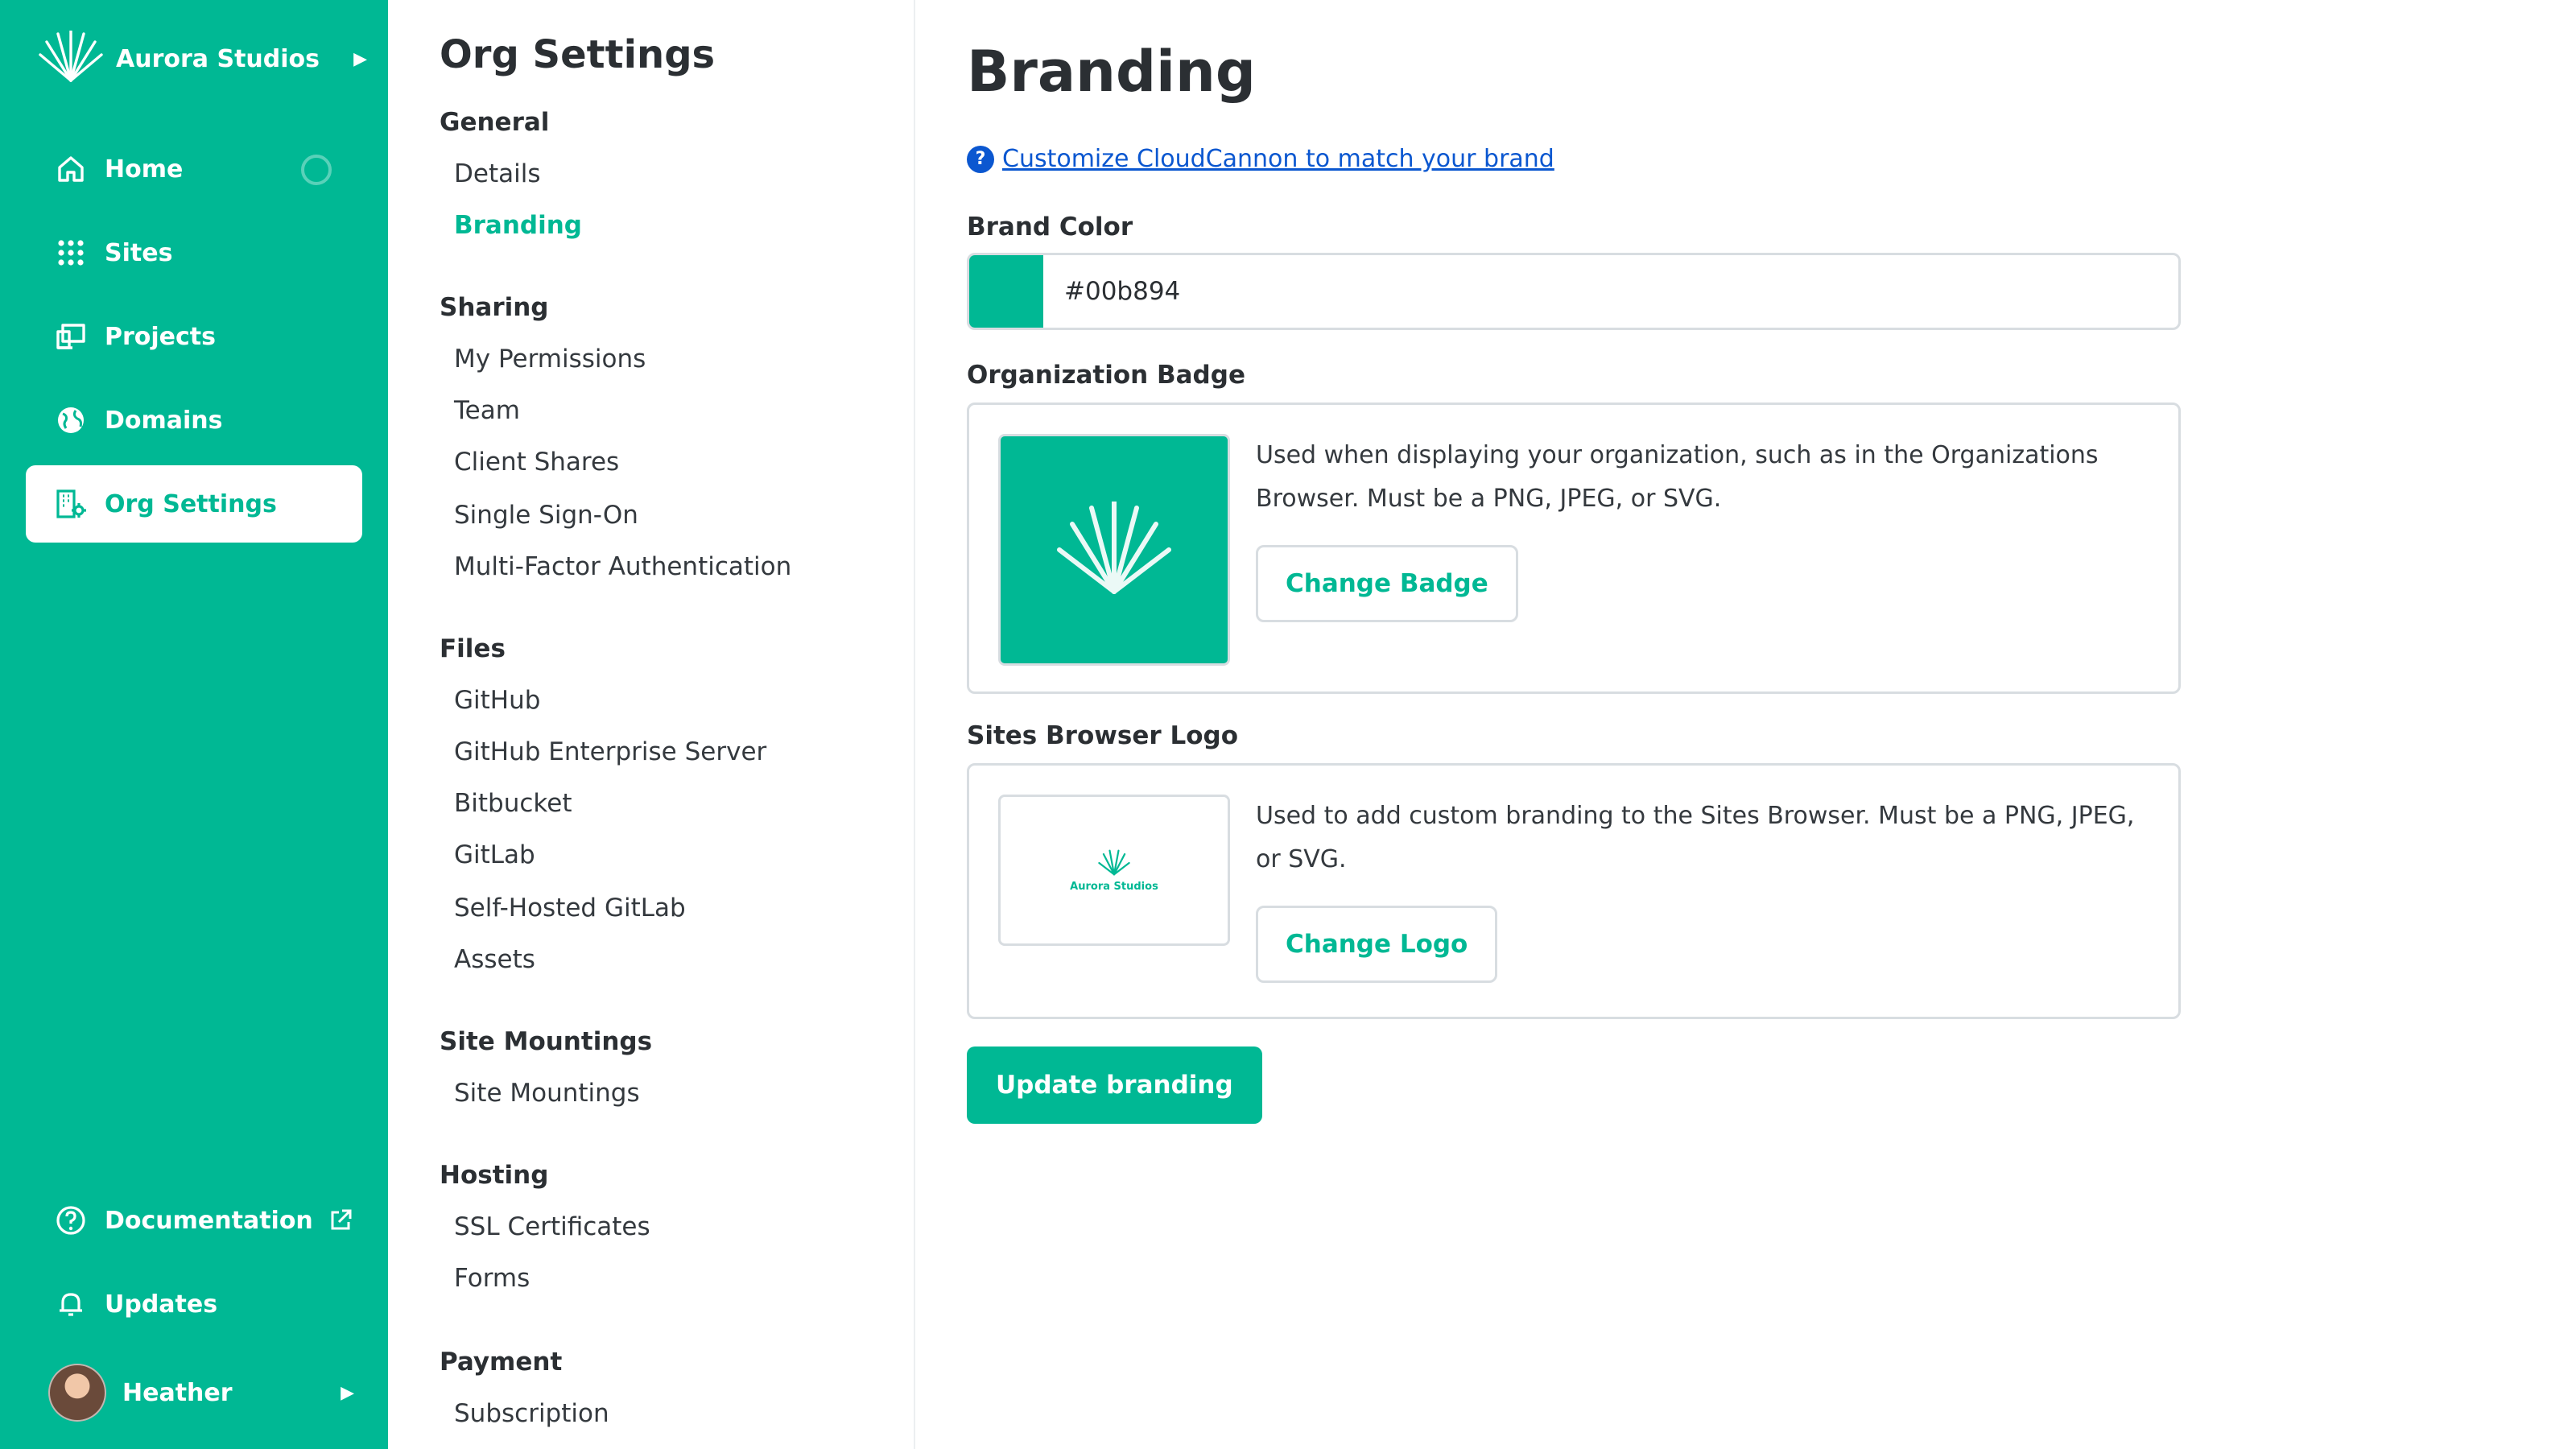 The image size is (2576, 1449). I want to click on nav-domains: Domains, so click(194, 421).